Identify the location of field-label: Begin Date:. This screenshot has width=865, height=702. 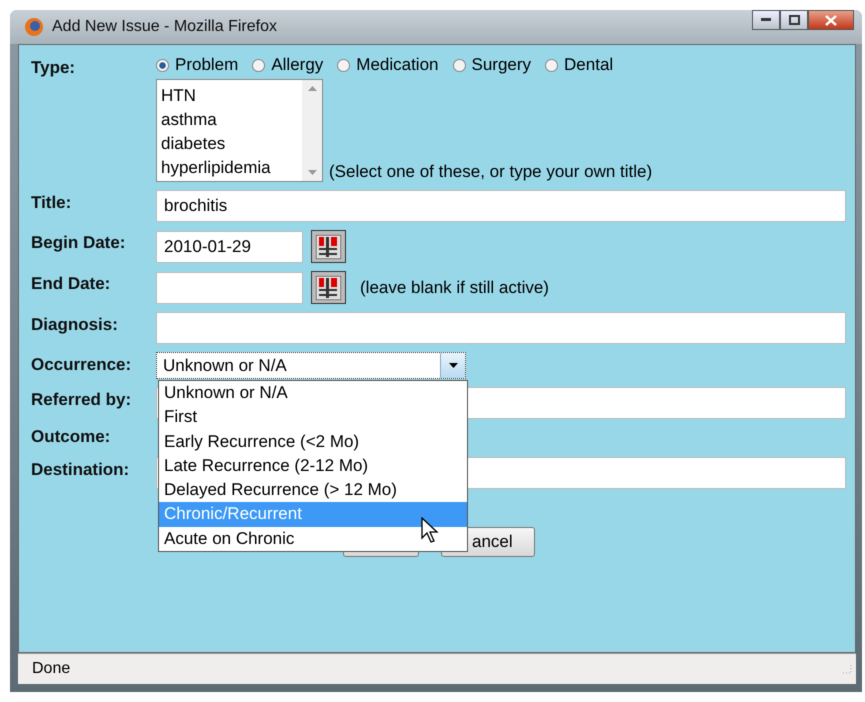
(78, 243).